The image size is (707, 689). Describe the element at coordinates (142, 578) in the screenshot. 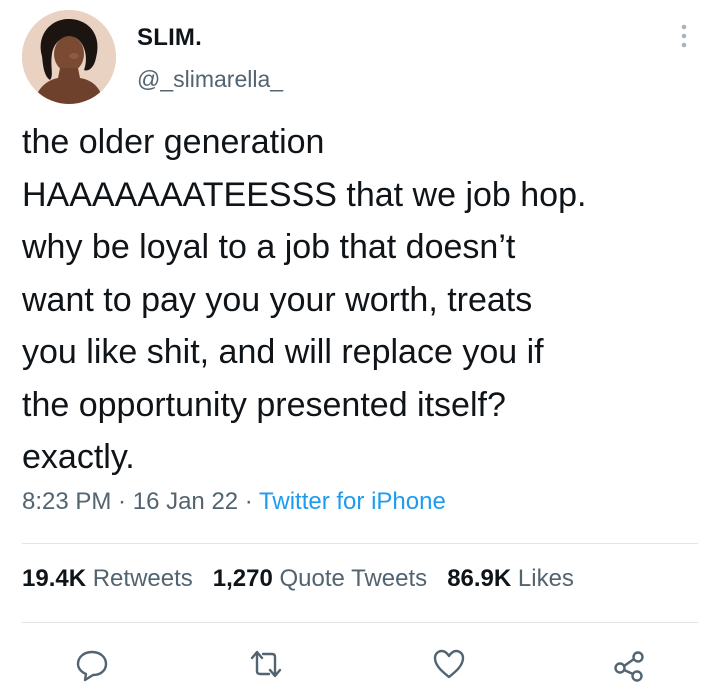

I see `retweets-label: Retweets` at that location.